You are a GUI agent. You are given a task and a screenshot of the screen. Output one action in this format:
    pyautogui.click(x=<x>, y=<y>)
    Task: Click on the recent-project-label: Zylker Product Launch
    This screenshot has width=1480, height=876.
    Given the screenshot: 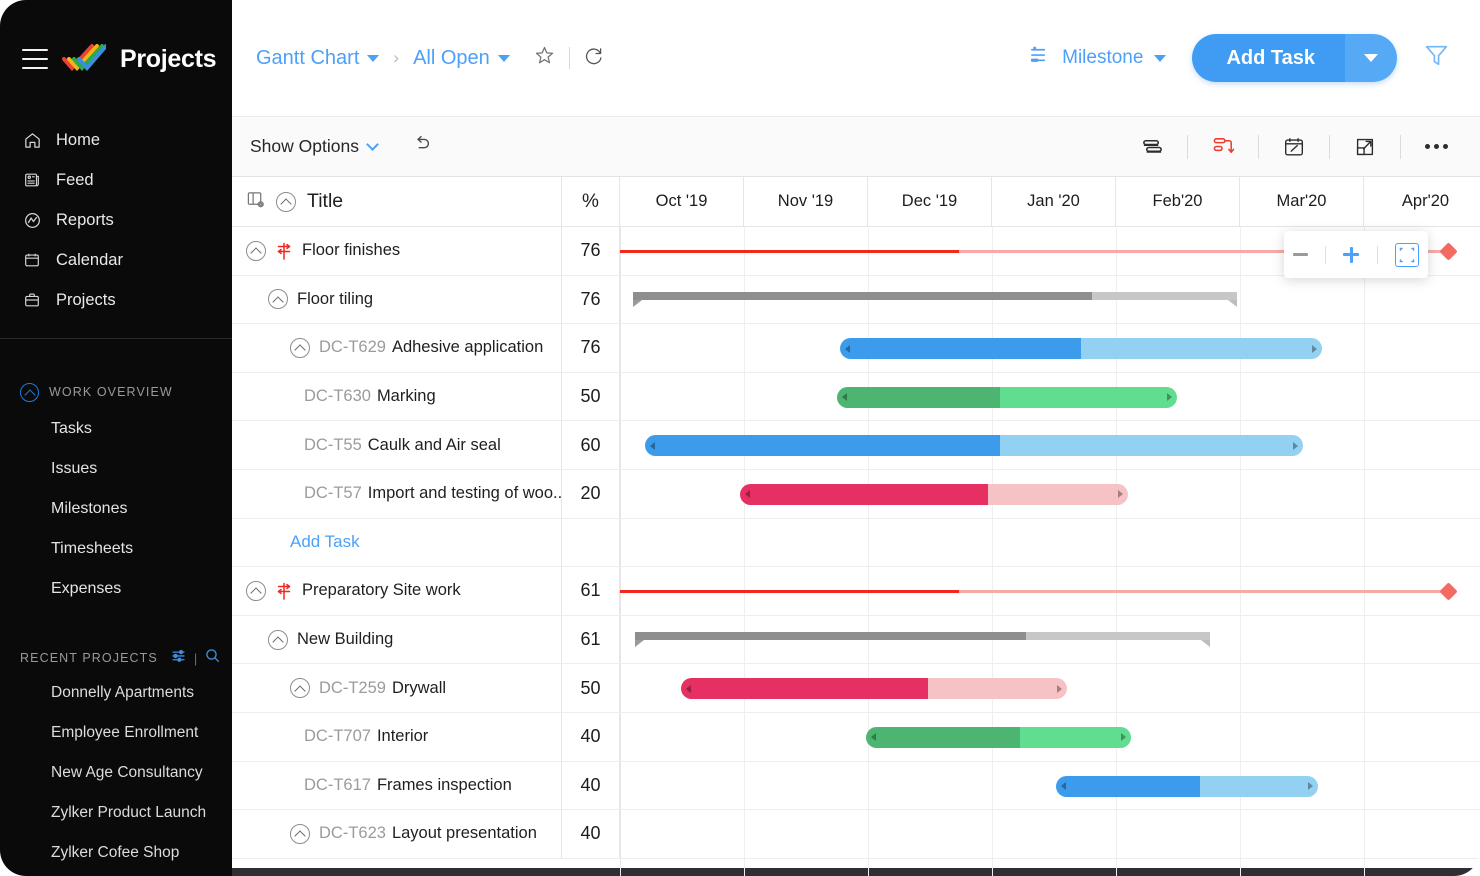 What is the action you would take?
    pyautogui.click(x=129, y=812)
    